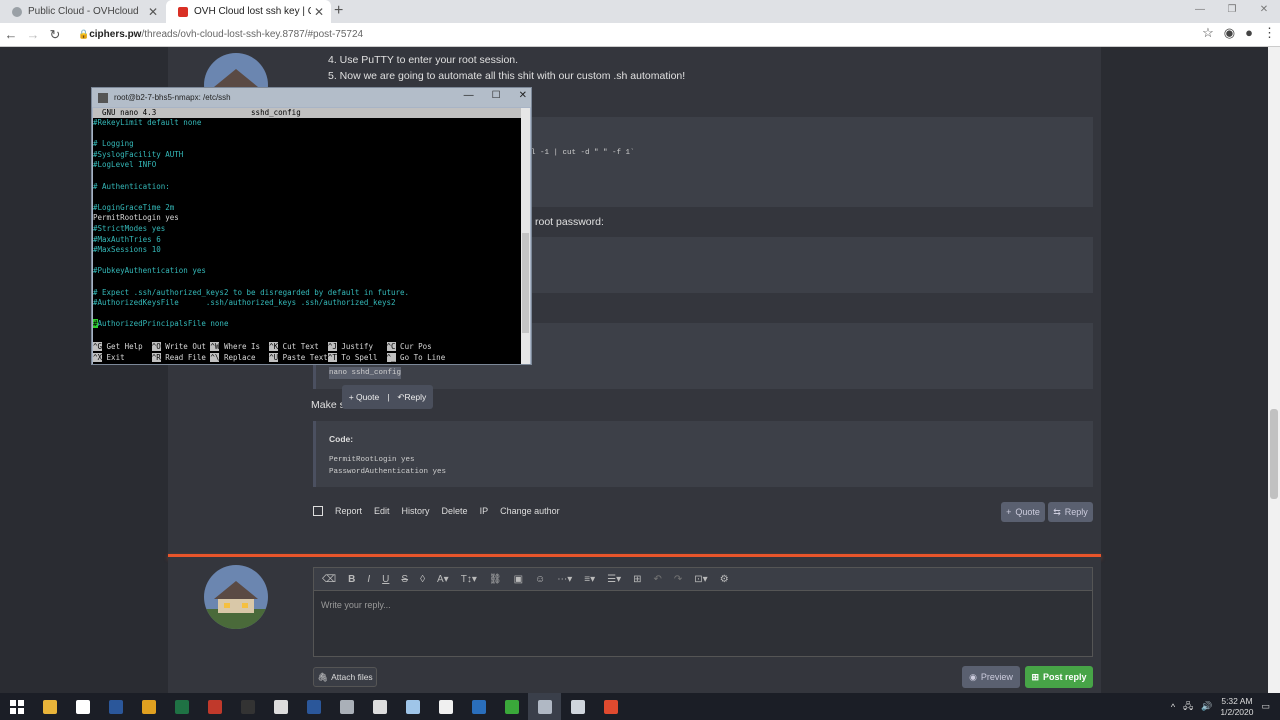 The width and height of the screenshot is (1280, 720). I want to click on change-author-link: Change author, so click(530, 511).